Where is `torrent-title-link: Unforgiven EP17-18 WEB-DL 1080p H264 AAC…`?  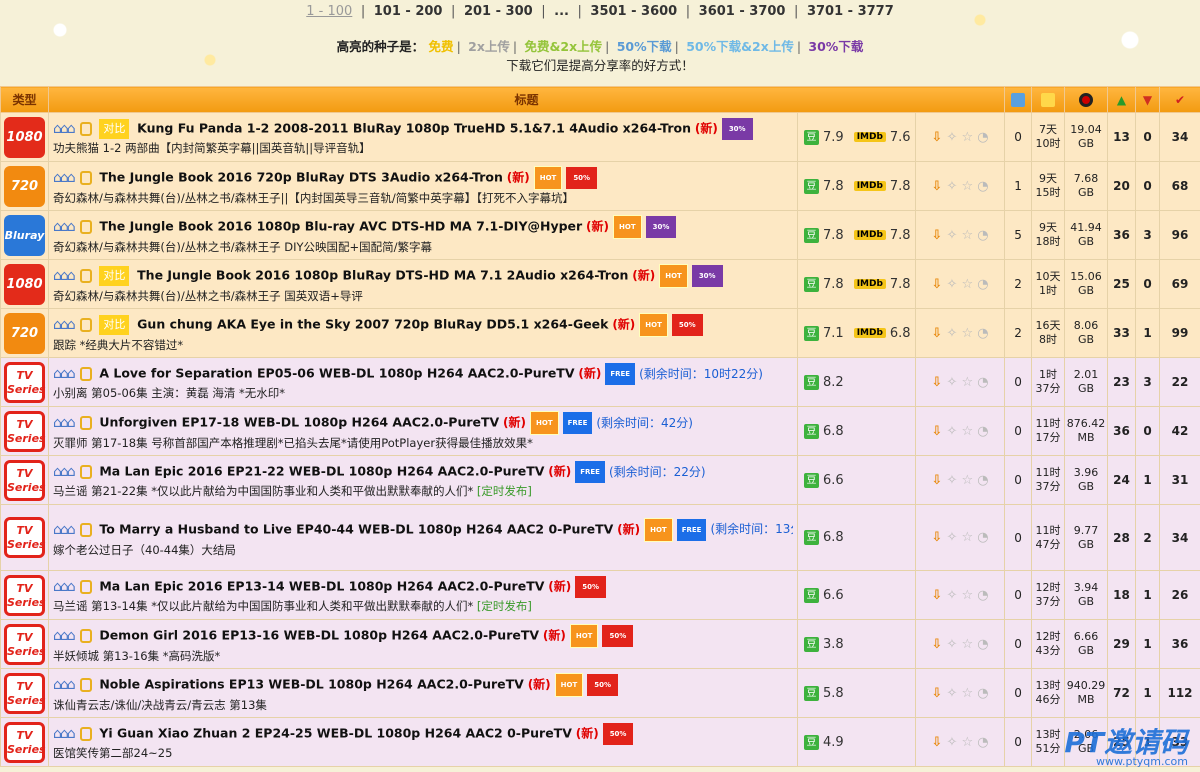
torrent-title-link: Unforgiven EP17-18 WEB-DL 1080p H264 AAC… is located at coordinates (299, 422).